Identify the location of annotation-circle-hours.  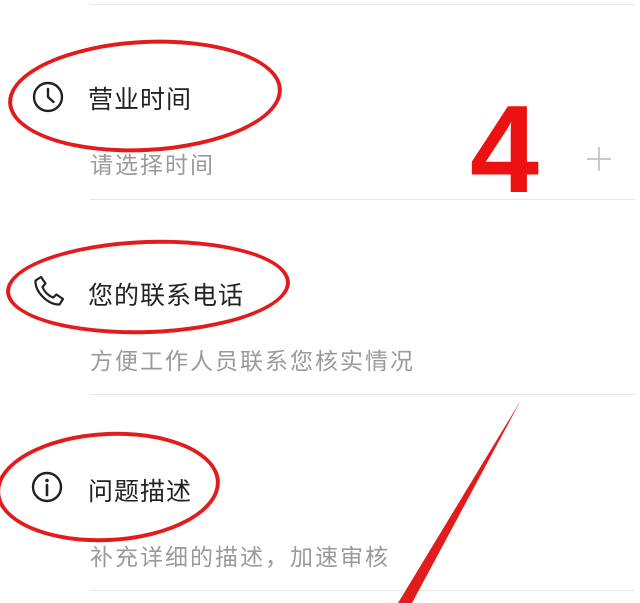
(145, 96).